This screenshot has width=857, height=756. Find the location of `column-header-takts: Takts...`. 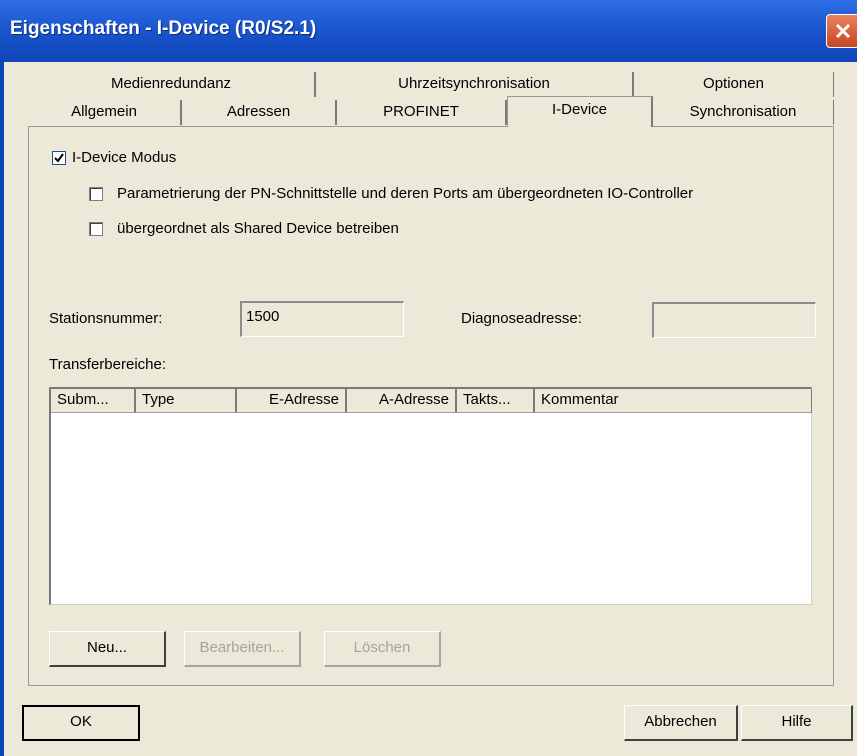

column-header-takts: Takts... is located at coordinates (496, 401).